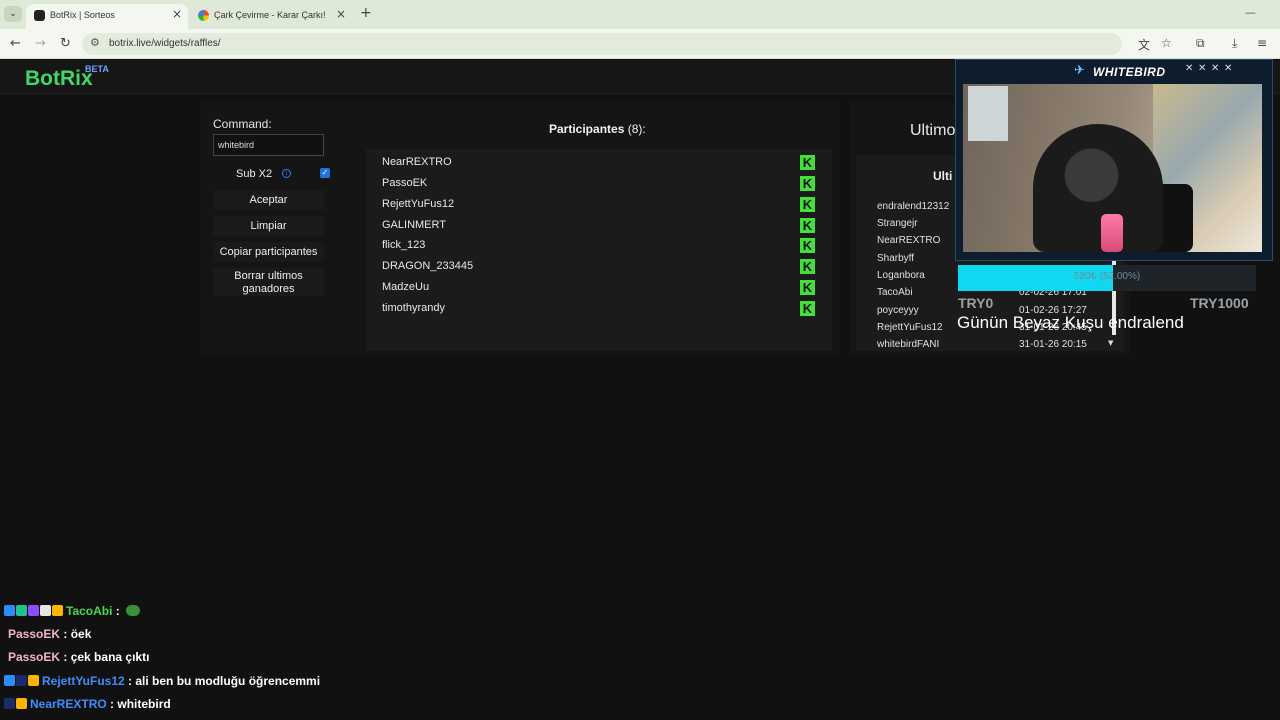 This screenshot has height=720, width=1280. I want to click on goal-caption: Günün Beyaz Kuşu endralend, so click(1070, 322).